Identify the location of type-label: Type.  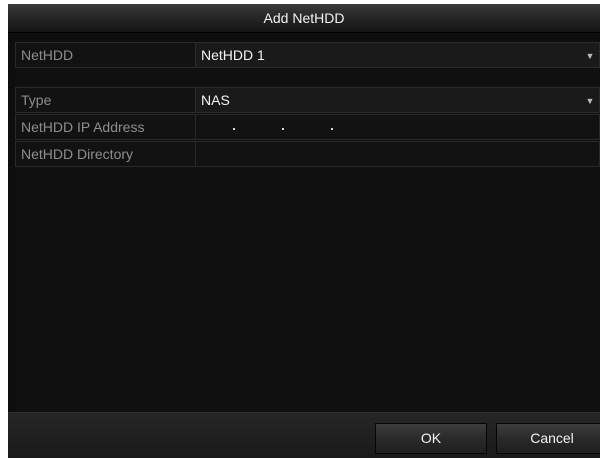
(106, 100).